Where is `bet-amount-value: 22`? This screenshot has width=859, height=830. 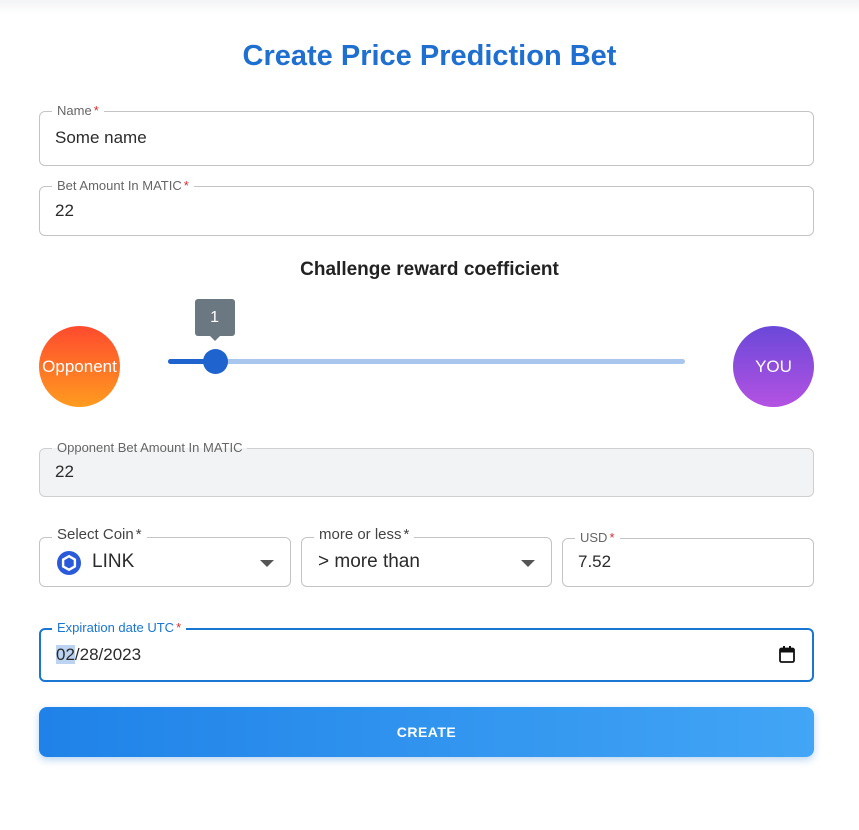
bet-amount-value: 22 is located at coordinates (64, 210).